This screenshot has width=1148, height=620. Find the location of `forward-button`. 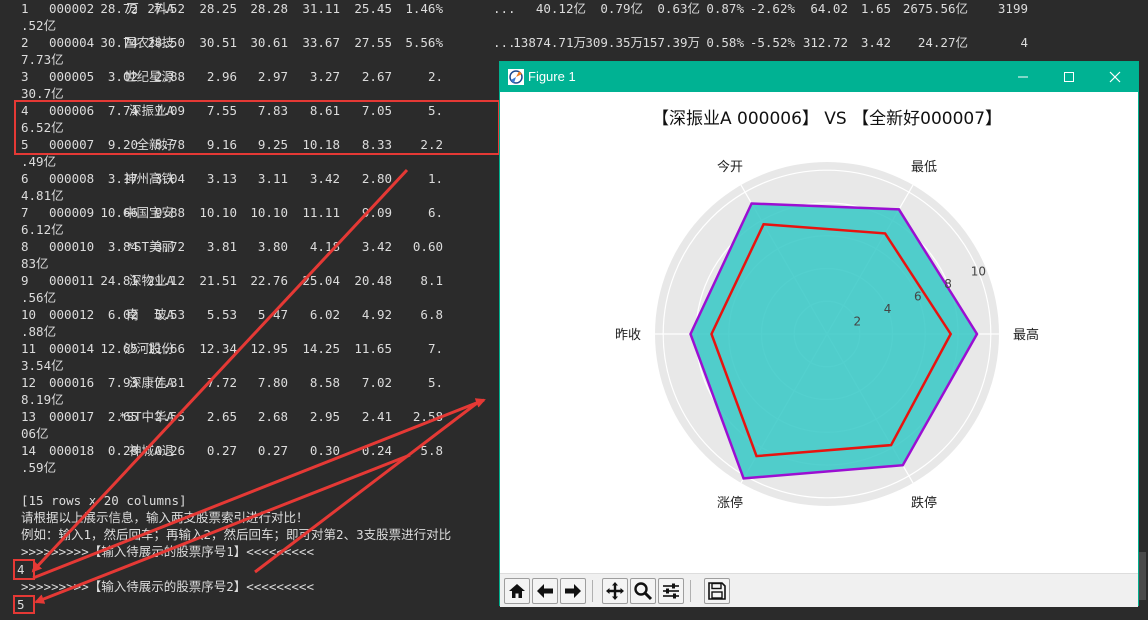

forward-button is located at coordinates (573, 591).